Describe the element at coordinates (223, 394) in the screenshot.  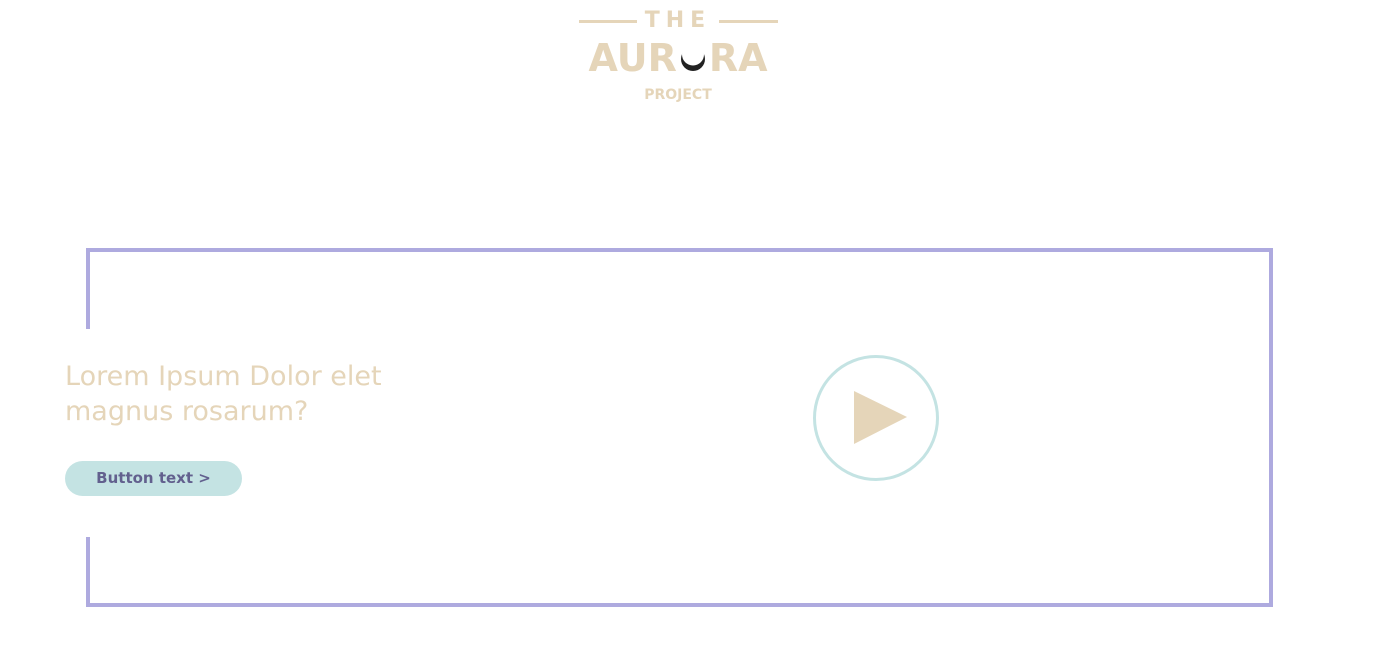
I see `hero-headline: Lorem Ipsum Dolor elet magnus rosarum?` at that location.